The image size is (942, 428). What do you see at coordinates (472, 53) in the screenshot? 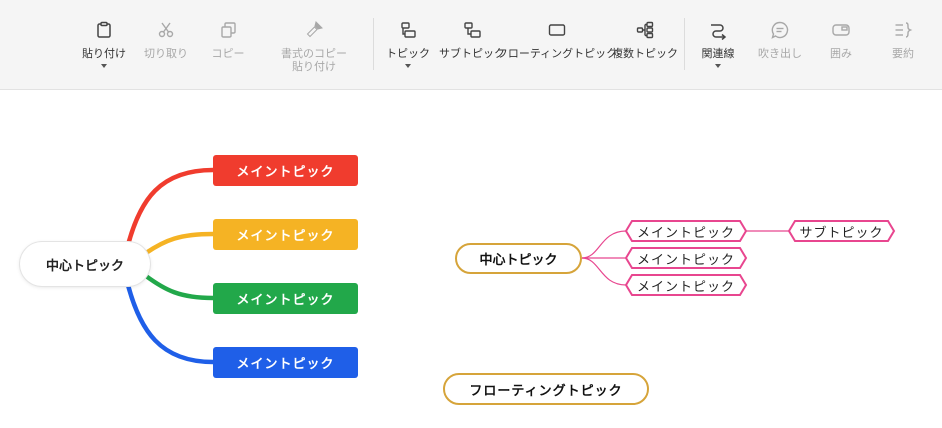
I see `subtopic-label: サブトピック` at bounding box center [472, 53].